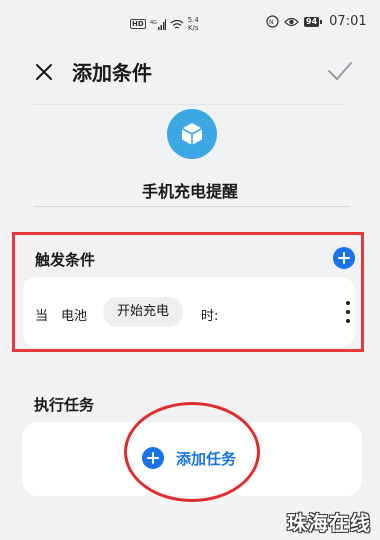  Describe the element at coordinates (190, 72) in the screenshot. I see `header: 添加条件` at that location.